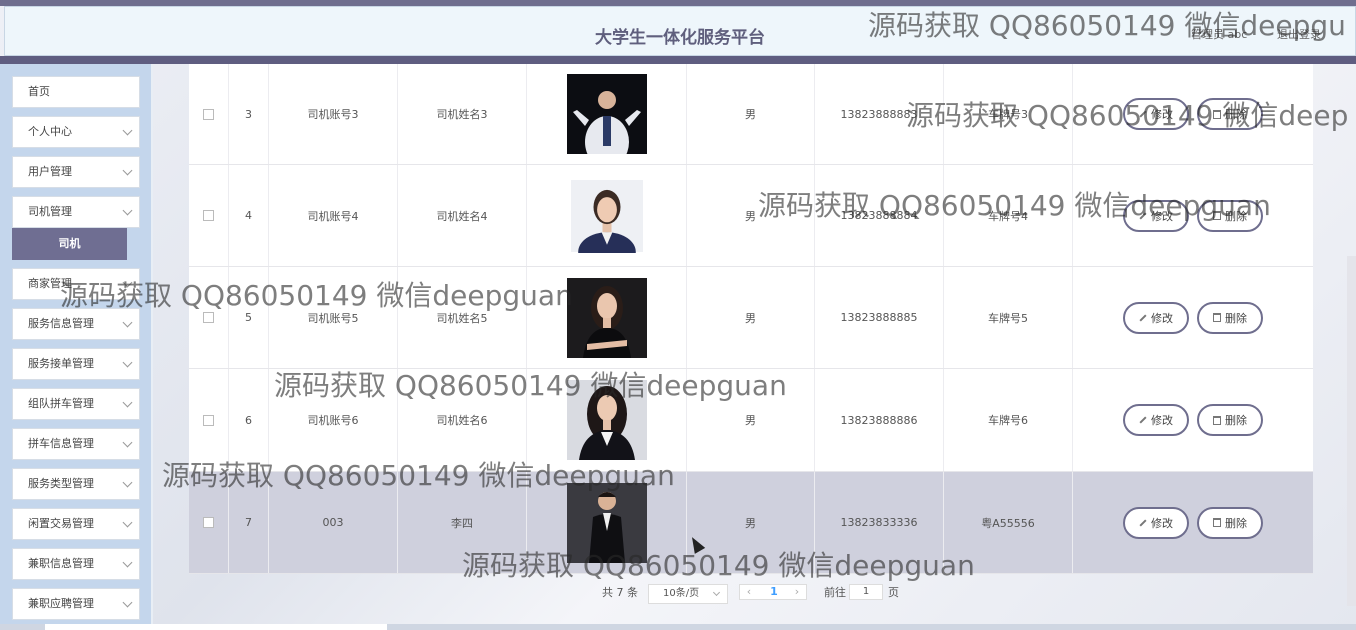 This screenshot has height=630, width=1356. What do you see at coordinates (76, 212) in the screenshot?
I see `sidebar-item-drivers: 司机管理` at bounding box center [76, 212].